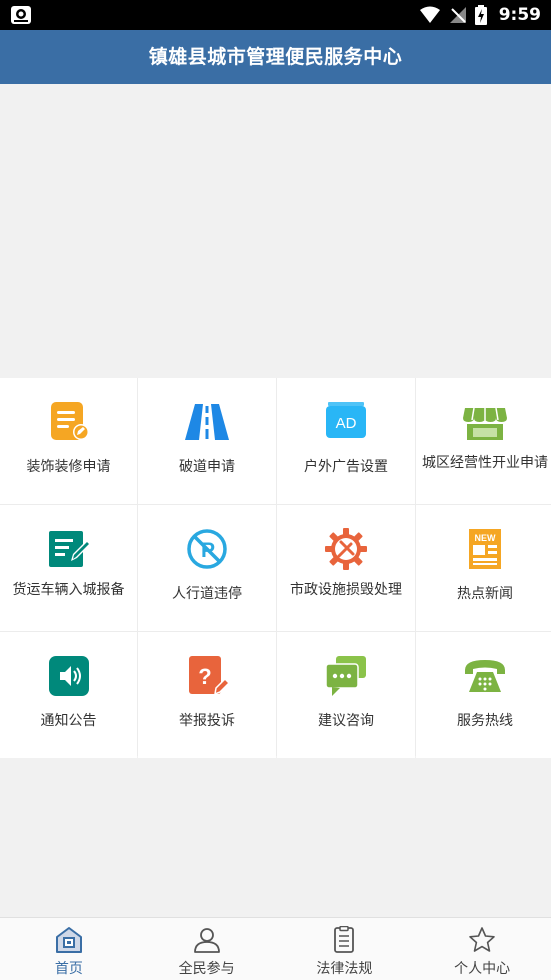 This screenshot has width=551, height=980. Describe the element at coordinates (207, 467) in the screenshot. I see `service-label: 破道申请` at that location.